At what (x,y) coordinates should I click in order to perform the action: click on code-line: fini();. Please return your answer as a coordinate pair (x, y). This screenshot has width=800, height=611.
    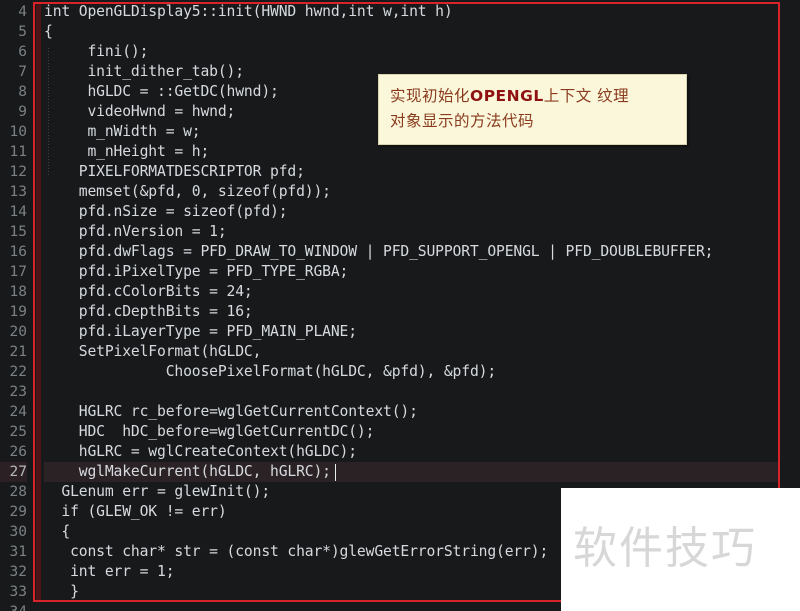
    Looking at the image, I should click on (96, 52).